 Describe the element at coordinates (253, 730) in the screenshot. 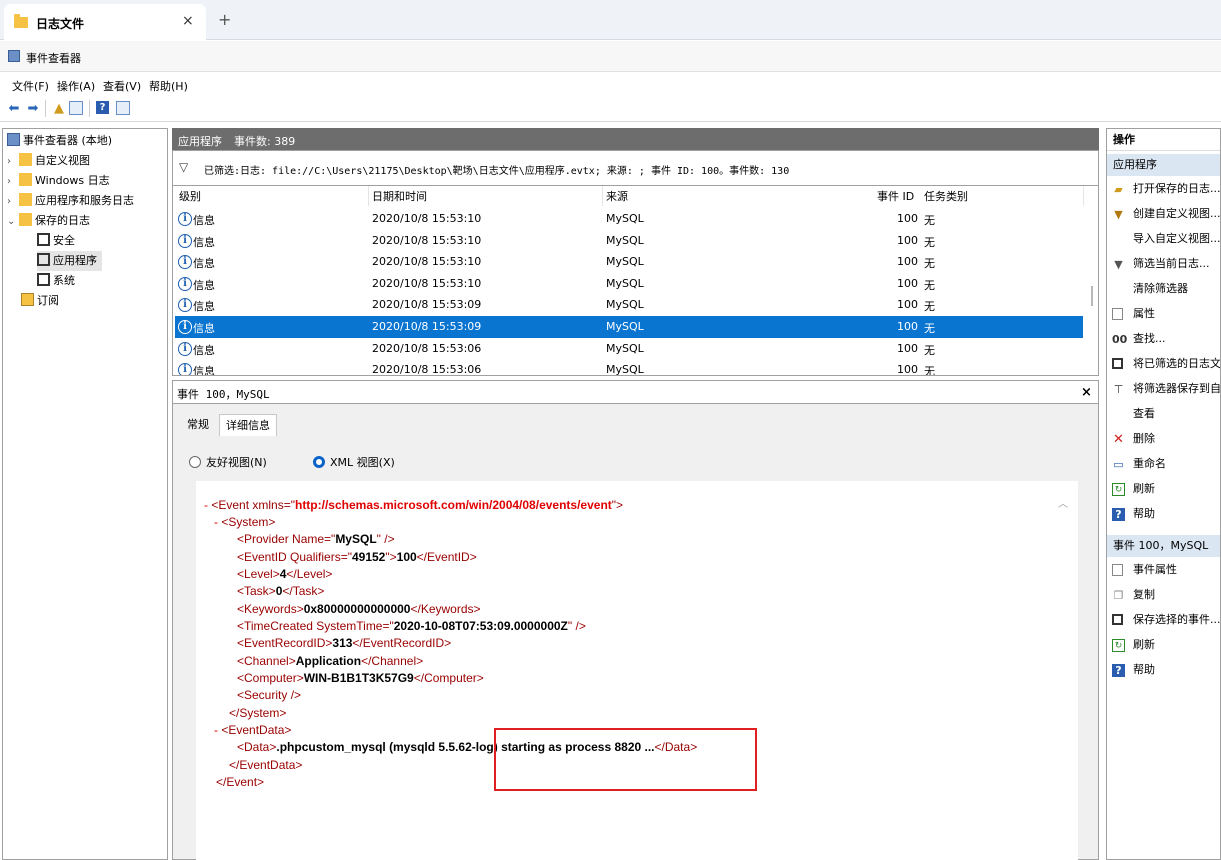

I see `xml-eventdata-open: - <EventData>` at that location.